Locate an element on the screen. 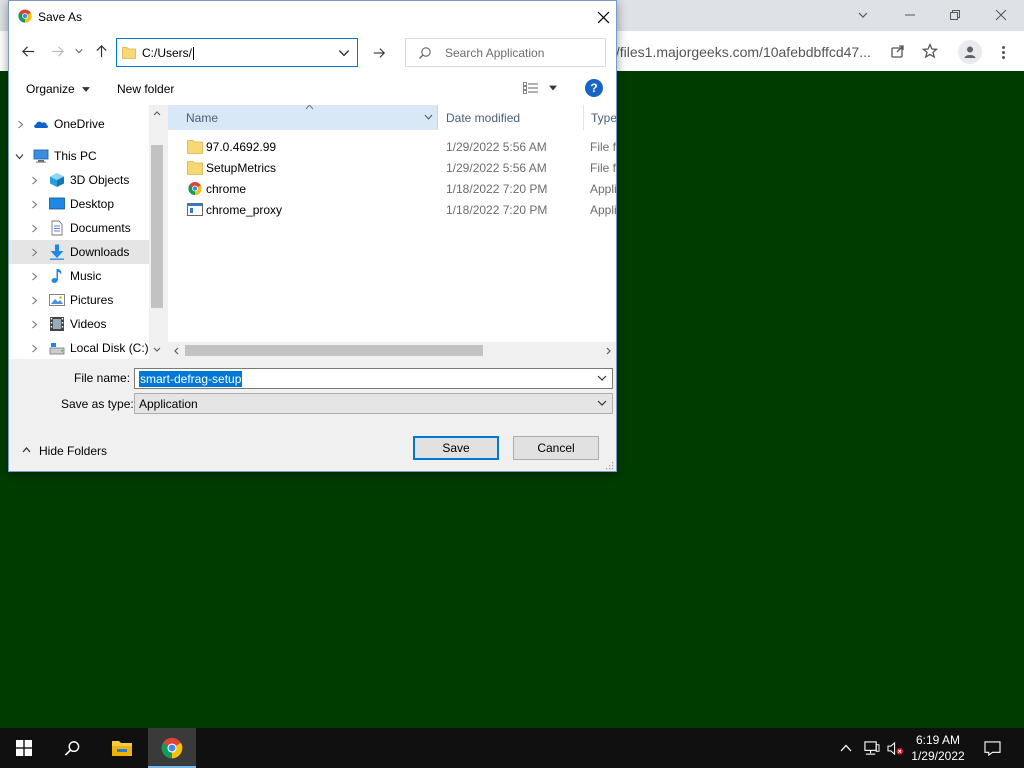 The height and width of the screenshot is (768, 1024). file-name: 97.0.4692.99 is located at coordinates (241, 147).